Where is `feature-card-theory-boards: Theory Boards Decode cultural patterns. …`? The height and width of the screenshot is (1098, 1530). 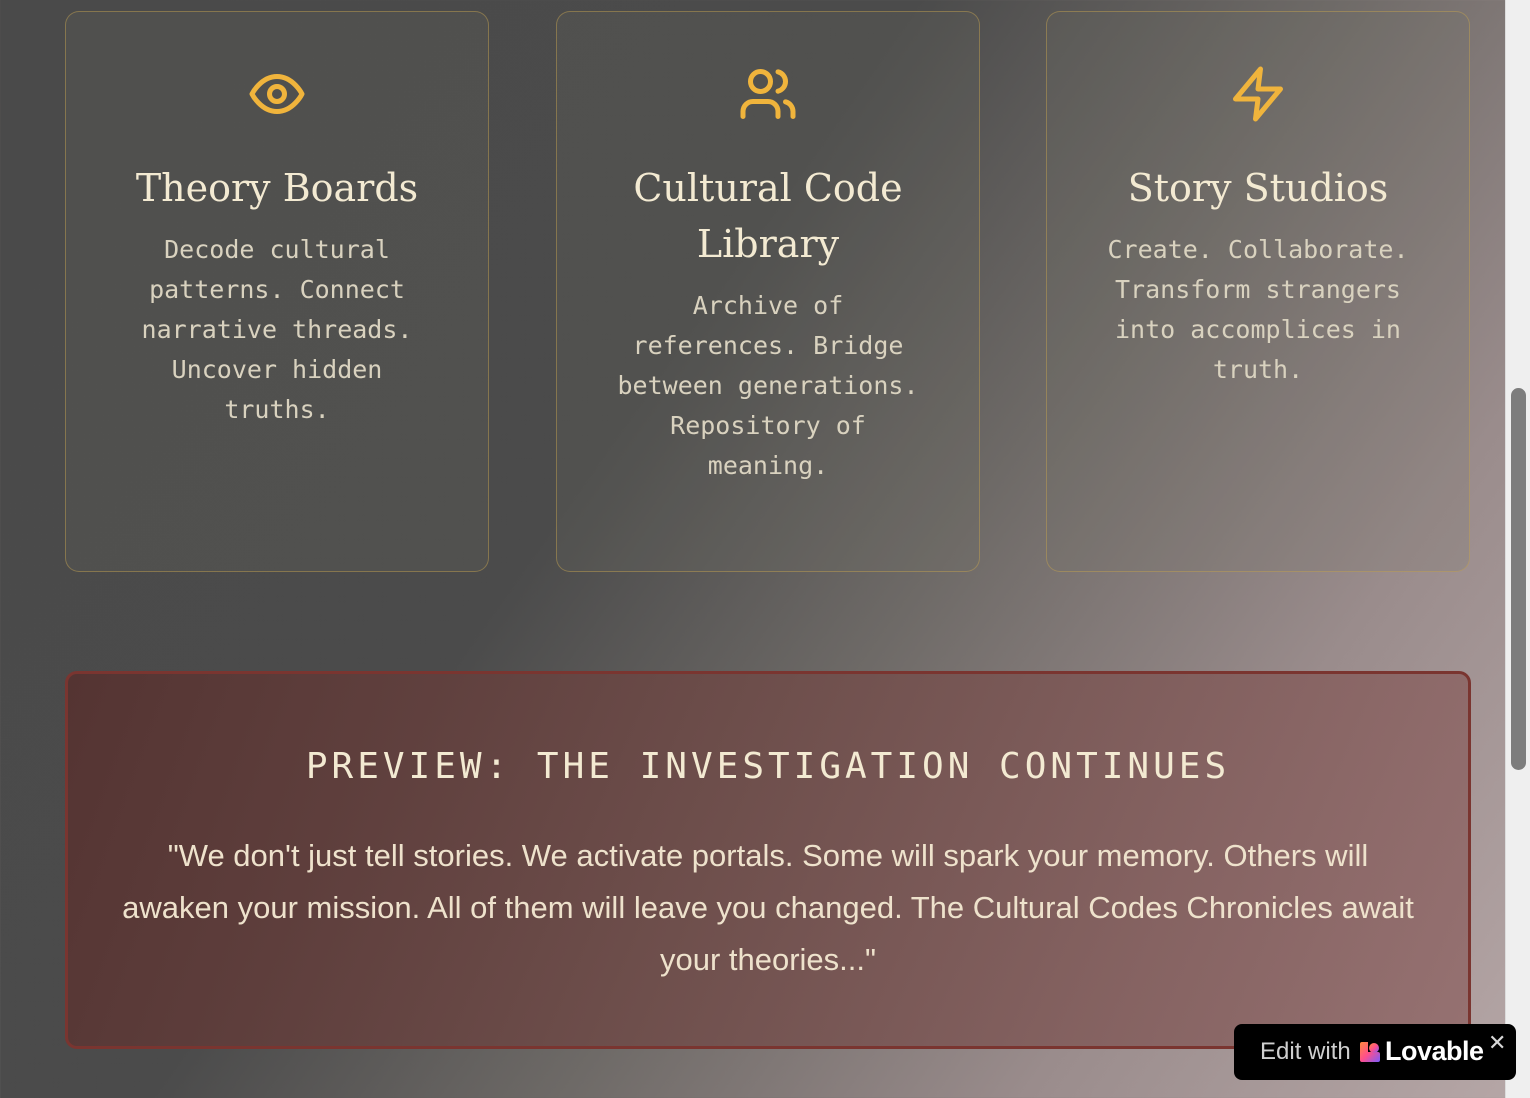
feature-card-theory-boards: Theory Boards Decode cultural patterns. … is located at coordinates (277, 291).